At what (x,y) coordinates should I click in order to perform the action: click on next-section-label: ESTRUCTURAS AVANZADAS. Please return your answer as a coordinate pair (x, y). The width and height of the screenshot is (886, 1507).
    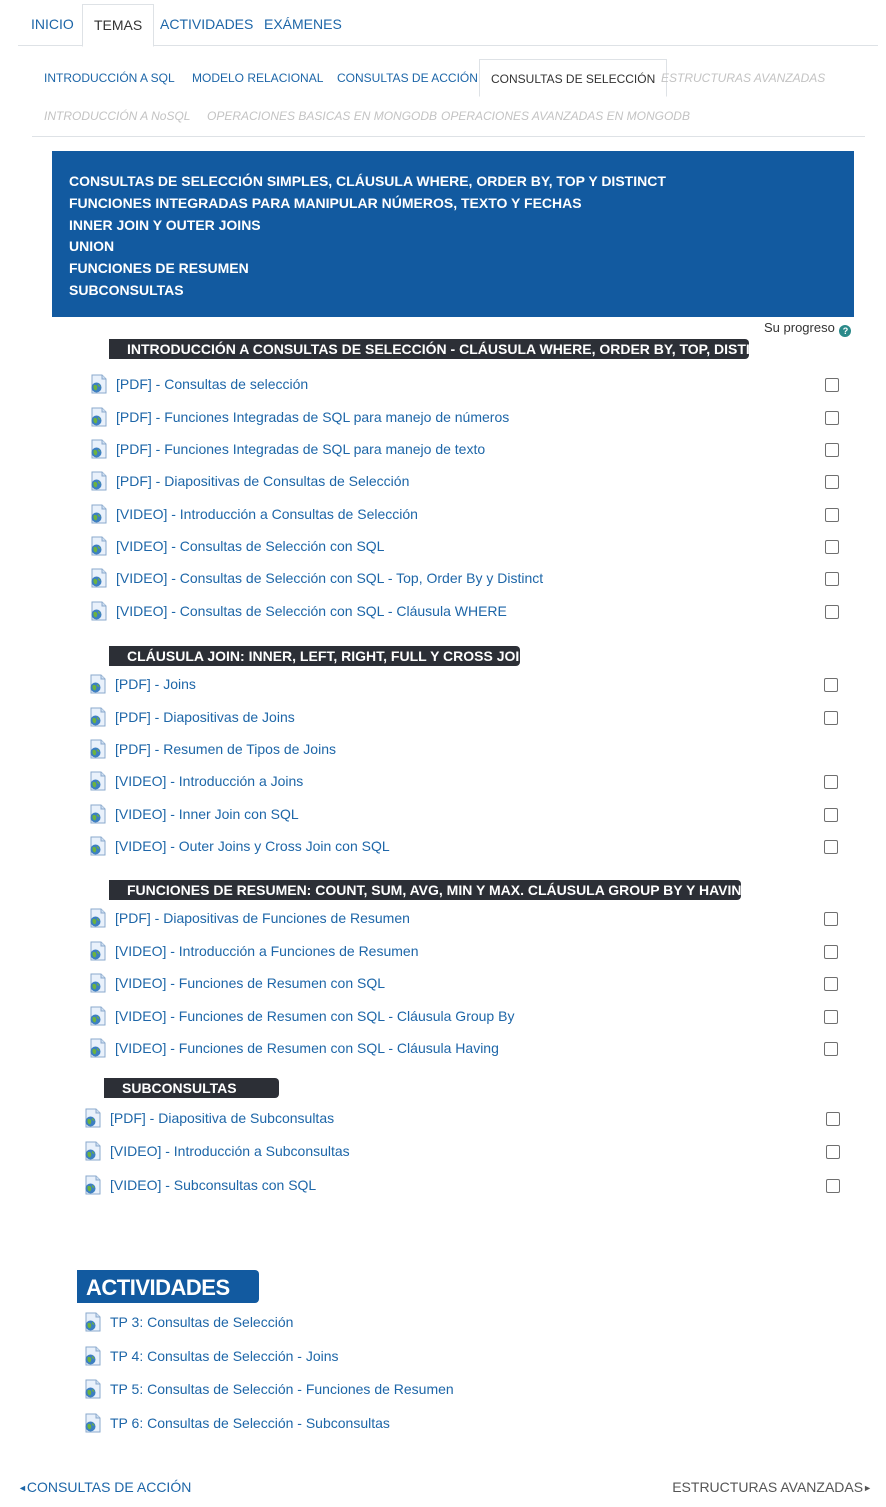
    Looking at the image, I should click on (768, 1487).